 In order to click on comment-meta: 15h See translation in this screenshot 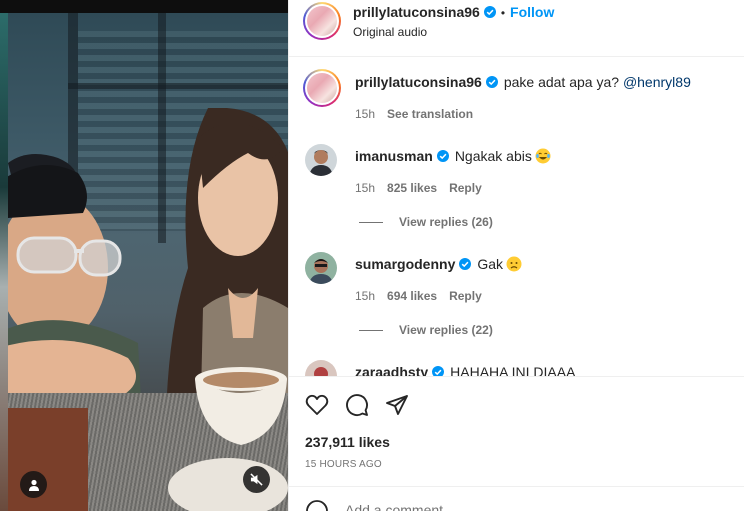, I will do `click(414, 114)`.